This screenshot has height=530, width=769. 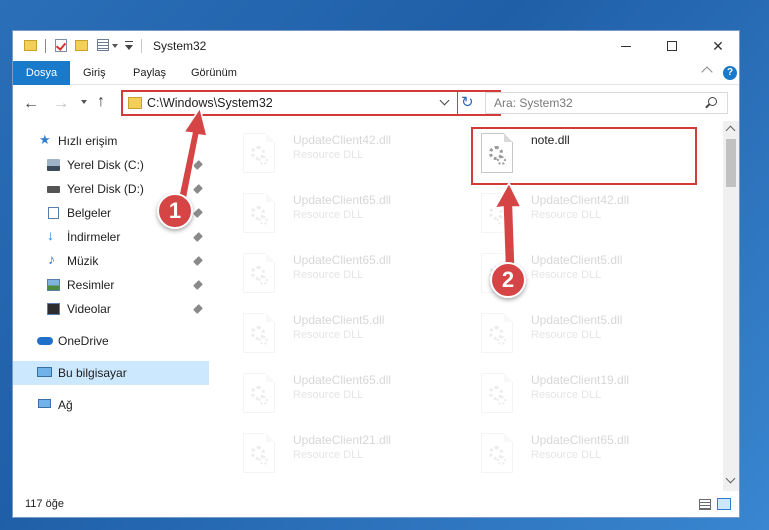 I want to click on customize-toolbar-arrow-icon, so click(x=129, y=47).